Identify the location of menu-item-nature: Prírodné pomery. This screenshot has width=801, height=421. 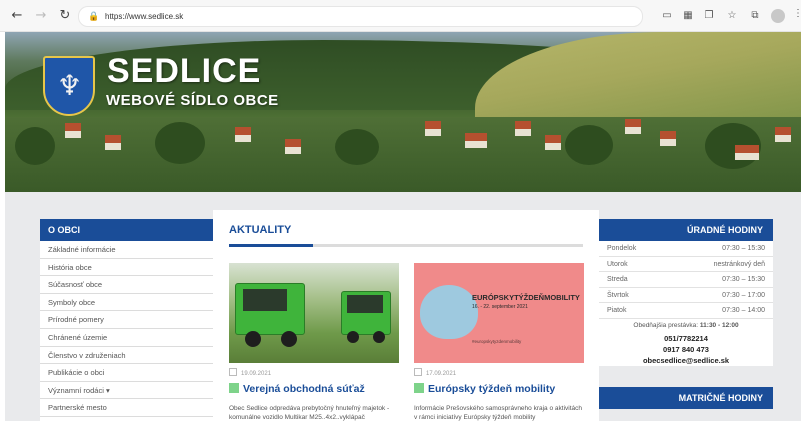
(126, 320).